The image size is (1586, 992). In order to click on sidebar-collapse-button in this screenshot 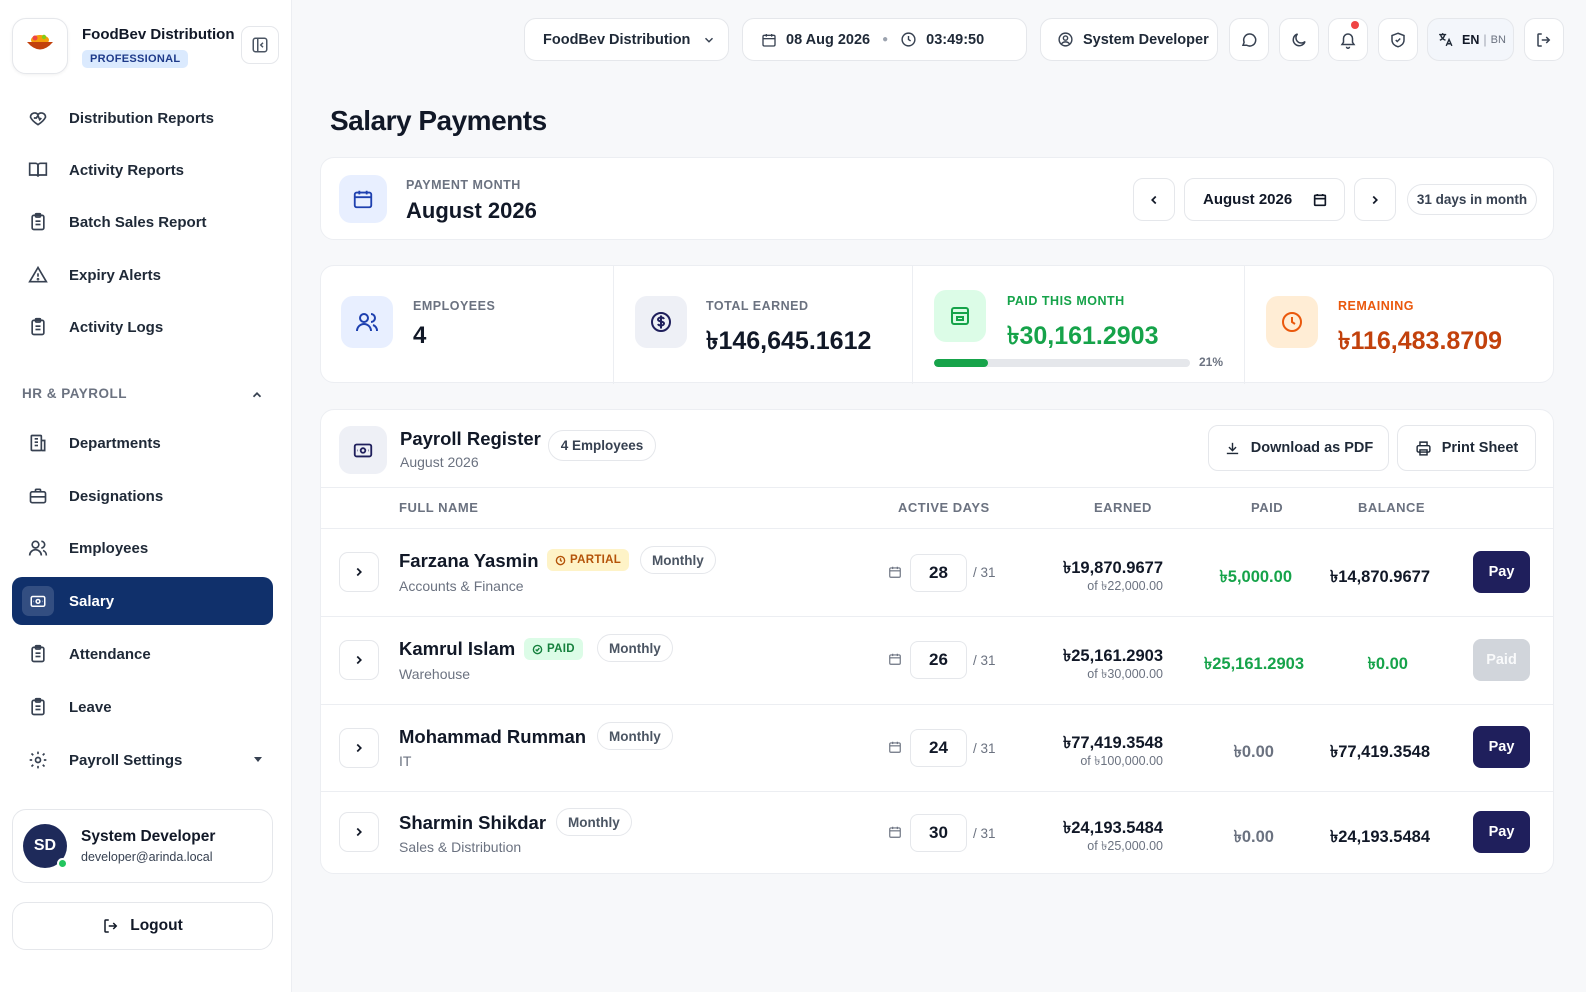, I will do `click(260, 45)`.